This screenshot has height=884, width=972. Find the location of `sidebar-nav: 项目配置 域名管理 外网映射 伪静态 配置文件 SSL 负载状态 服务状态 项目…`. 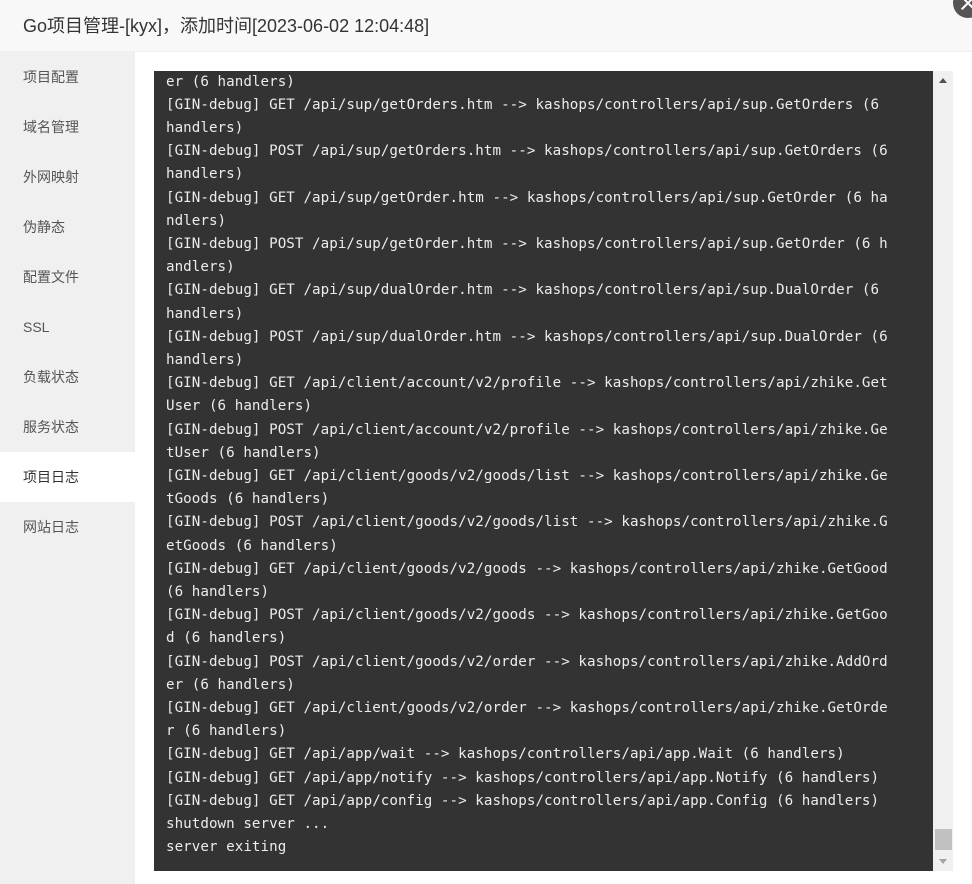

sidebar-nav: 项目配置 域名管理 外网映射 伪静态 配置文件 SSL 负载状态 服务状态 项目… is located at coordinates (67, 468).